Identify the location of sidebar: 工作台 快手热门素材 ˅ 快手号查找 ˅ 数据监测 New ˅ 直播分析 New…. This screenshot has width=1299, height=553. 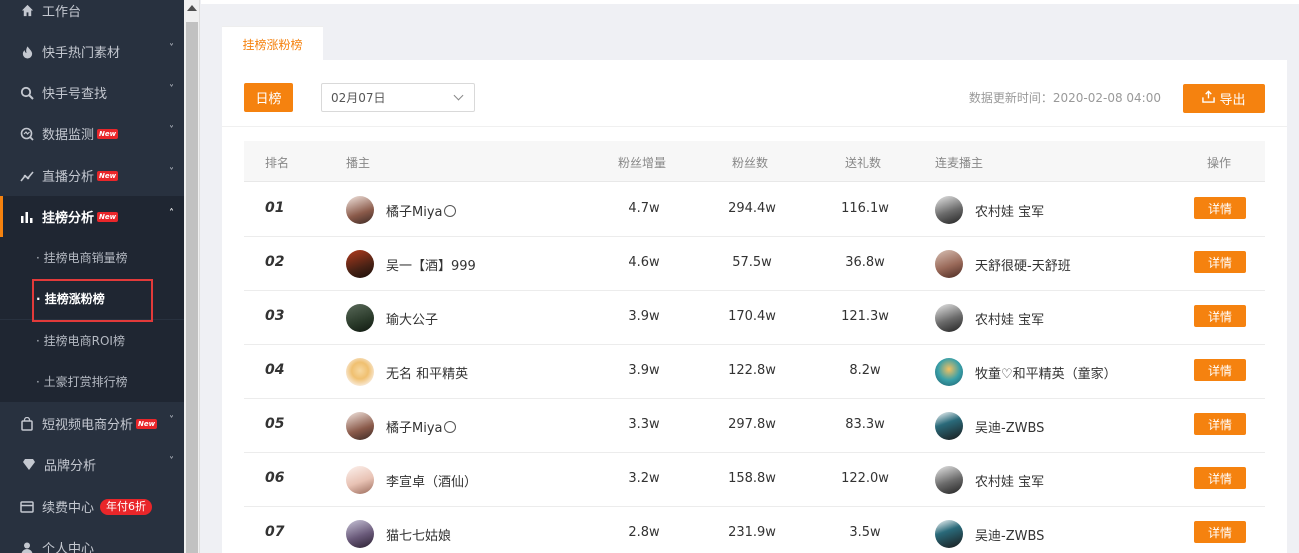
(92, 276).